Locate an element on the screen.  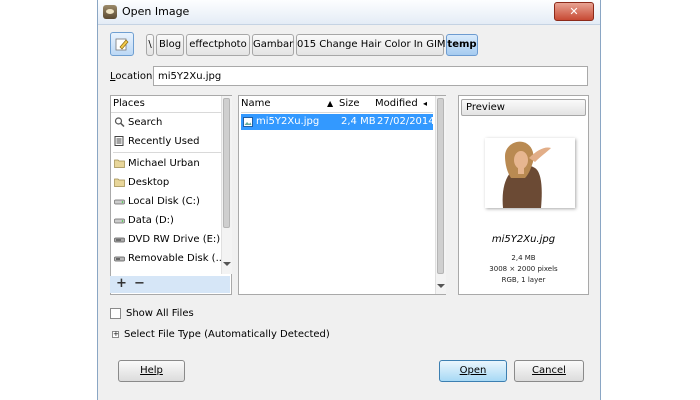
type-location-button is located at coordinates (122, 44).